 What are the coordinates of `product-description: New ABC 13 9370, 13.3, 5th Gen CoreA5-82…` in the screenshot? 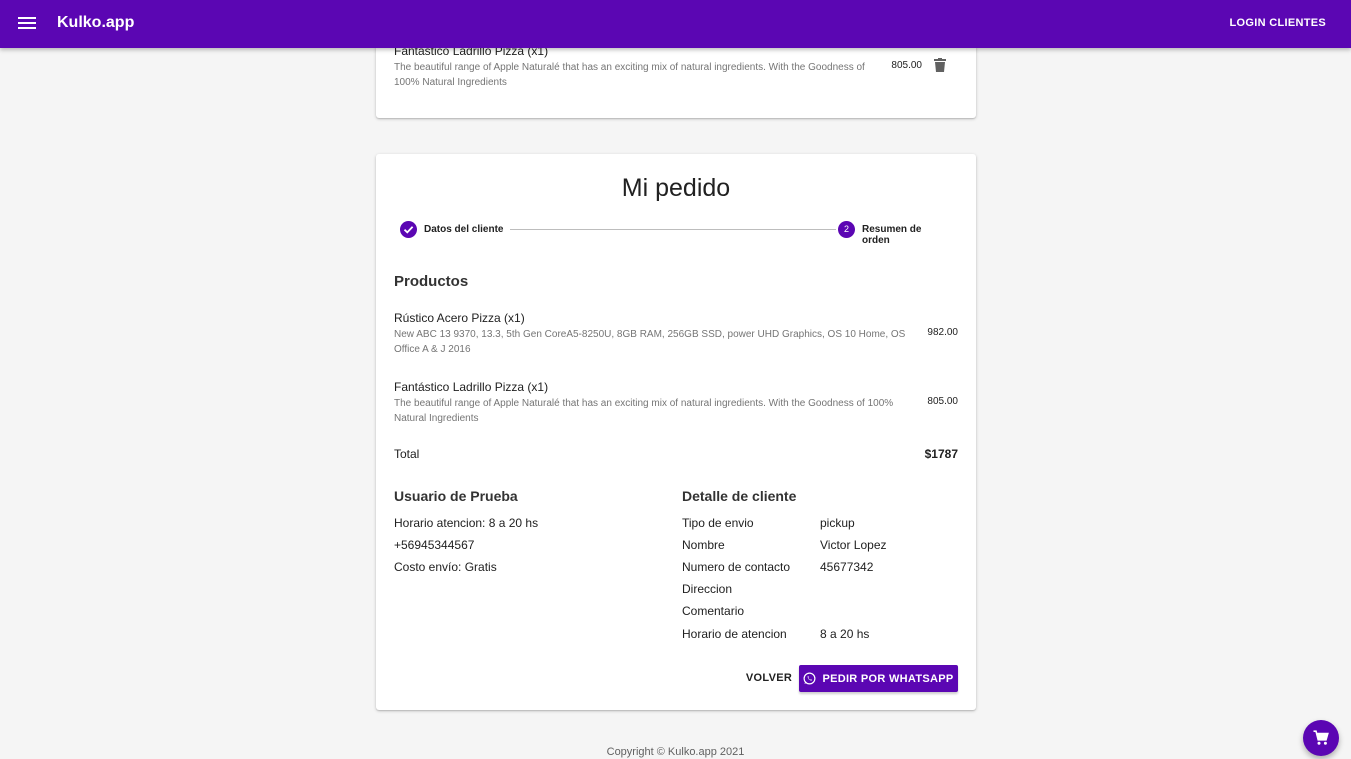 It's located at (650, 342).